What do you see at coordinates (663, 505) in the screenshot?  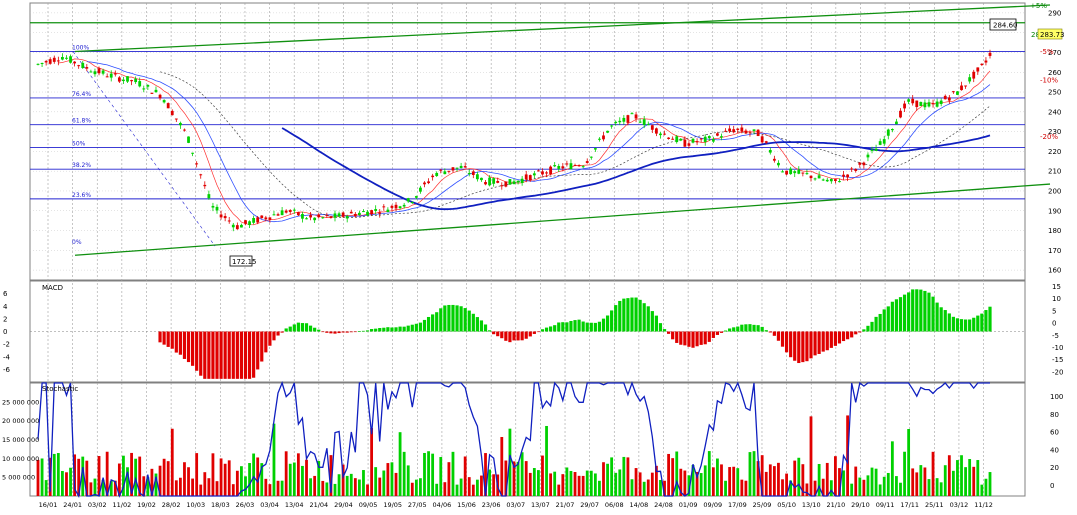 I see `x-tick-label: 24/08` at bounding box center [663, 505].